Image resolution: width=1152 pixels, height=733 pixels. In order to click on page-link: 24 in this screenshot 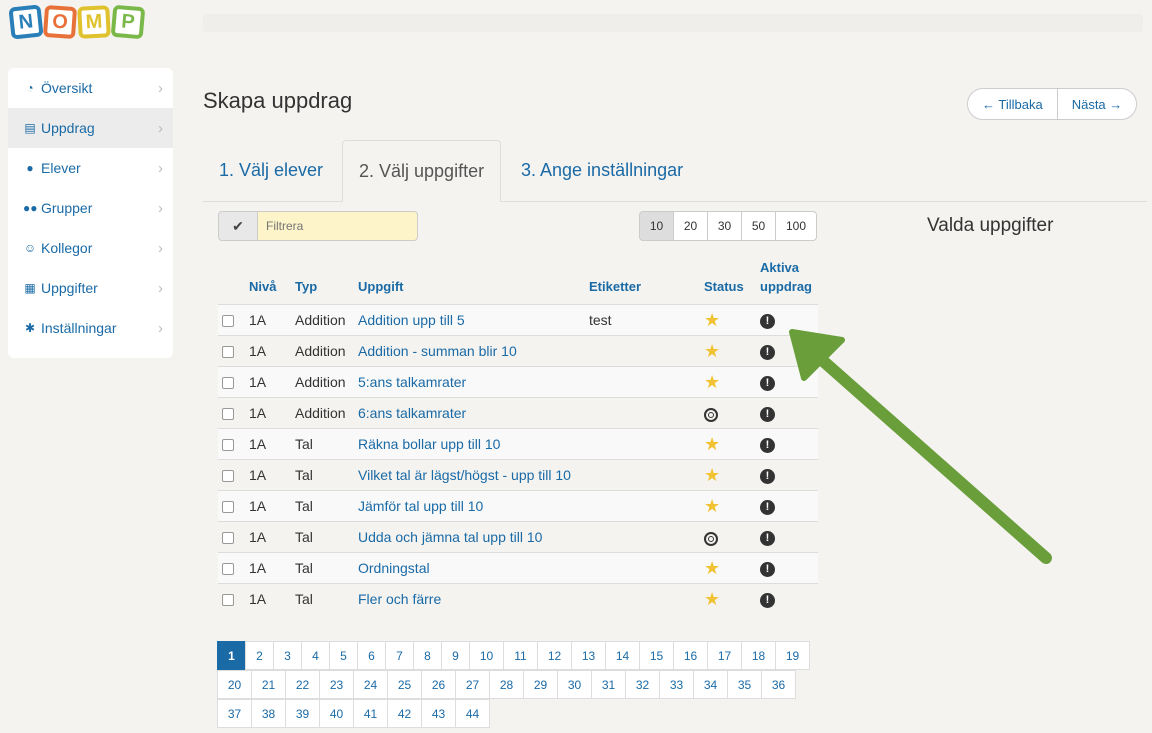, I will do `click(370, 684)`.